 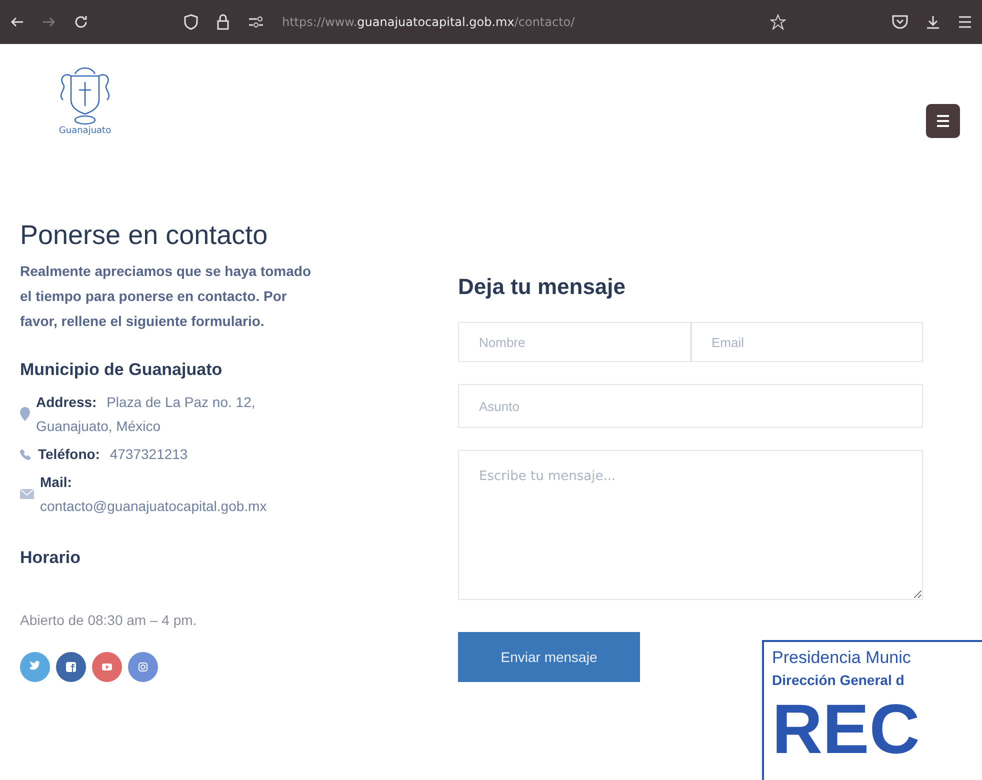 I want to click on forward-icon, so click(x=49, y=22).